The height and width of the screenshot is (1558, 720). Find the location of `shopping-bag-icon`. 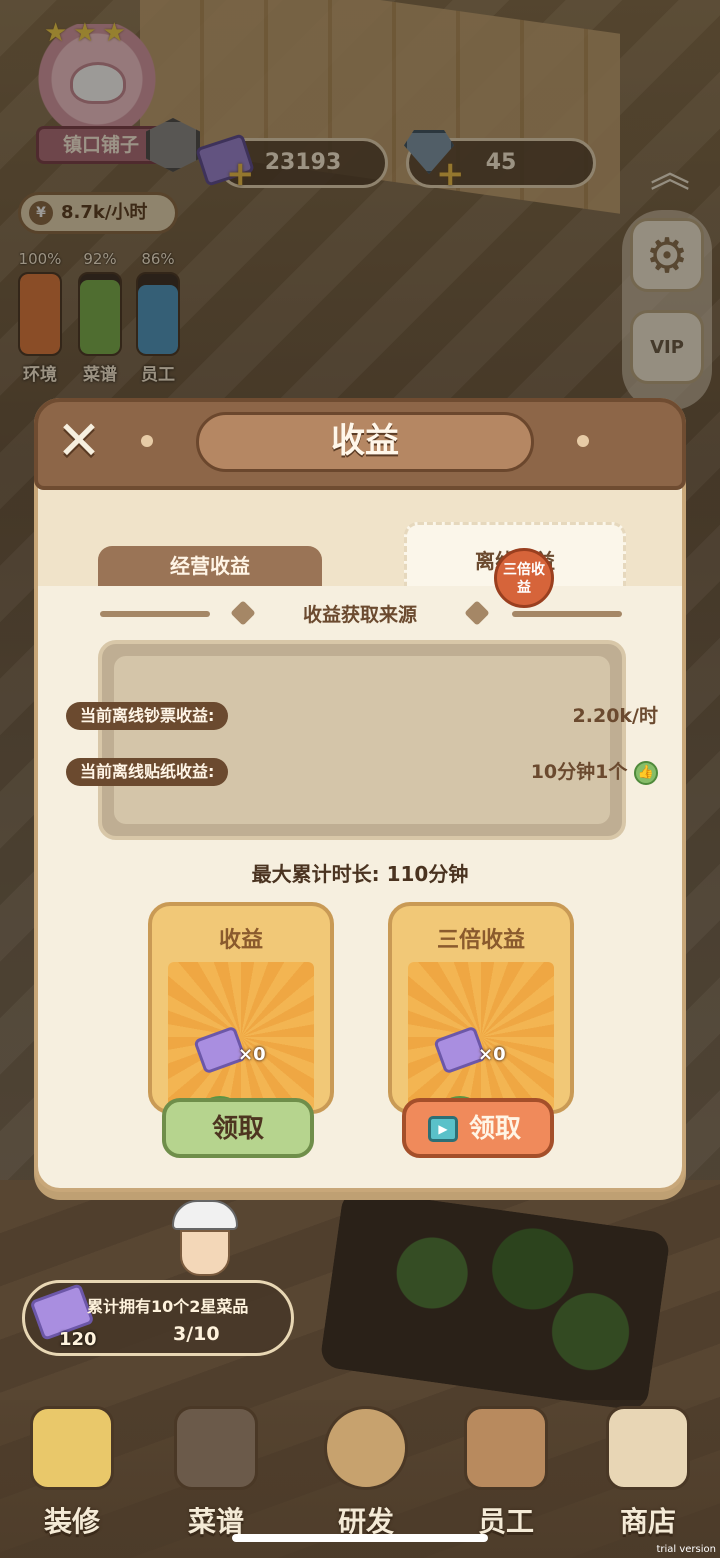

shopping-bag-icon is located at coordinates (648, 1448).